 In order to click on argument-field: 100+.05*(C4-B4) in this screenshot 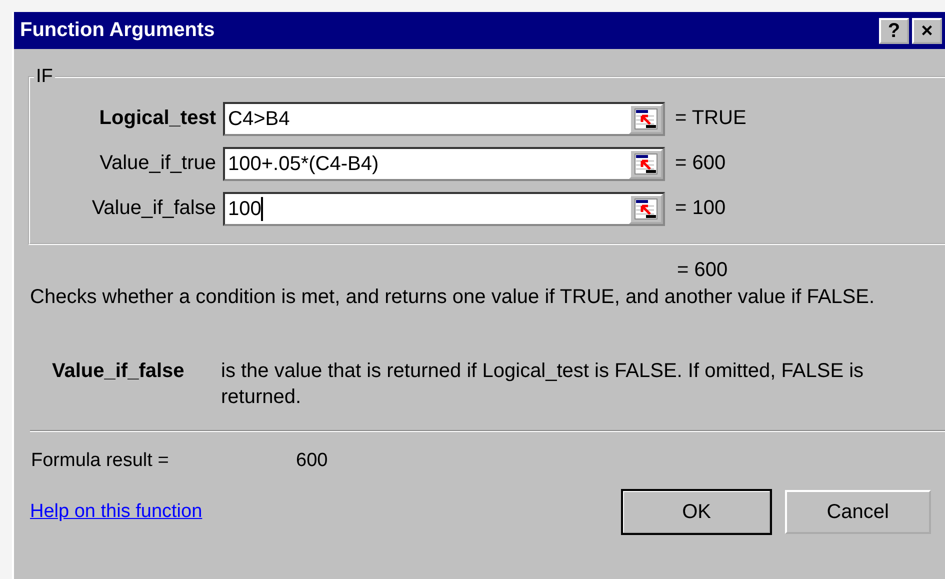, I will do `click(444, 163)`.